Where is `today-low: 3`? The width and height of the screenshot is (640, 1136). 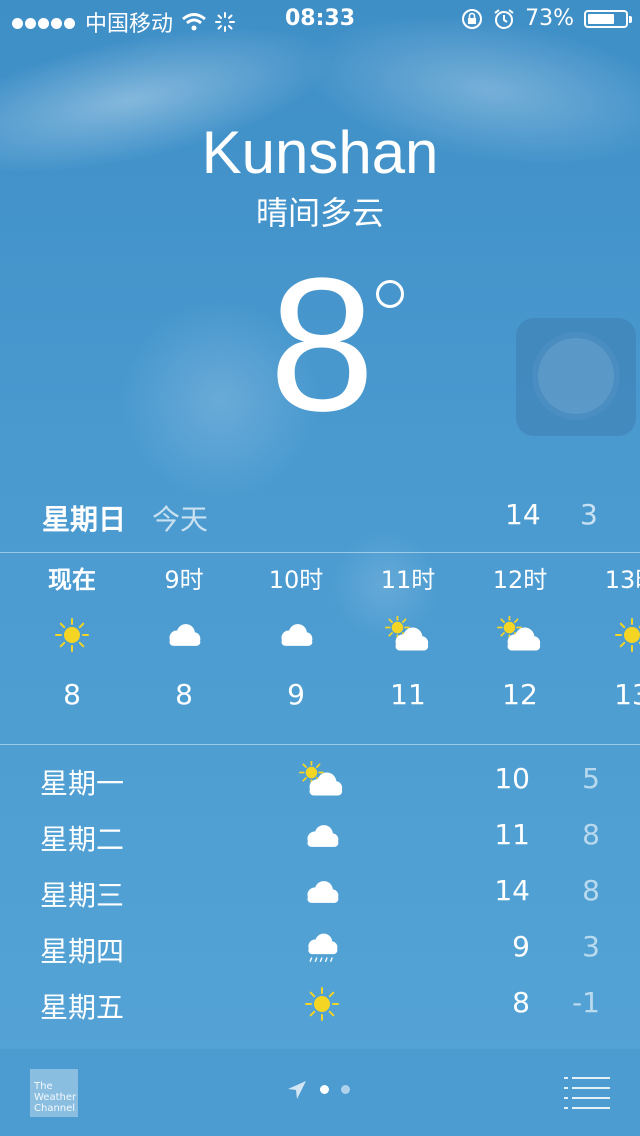 today-low: 3 is located at coordinates (589, 514).